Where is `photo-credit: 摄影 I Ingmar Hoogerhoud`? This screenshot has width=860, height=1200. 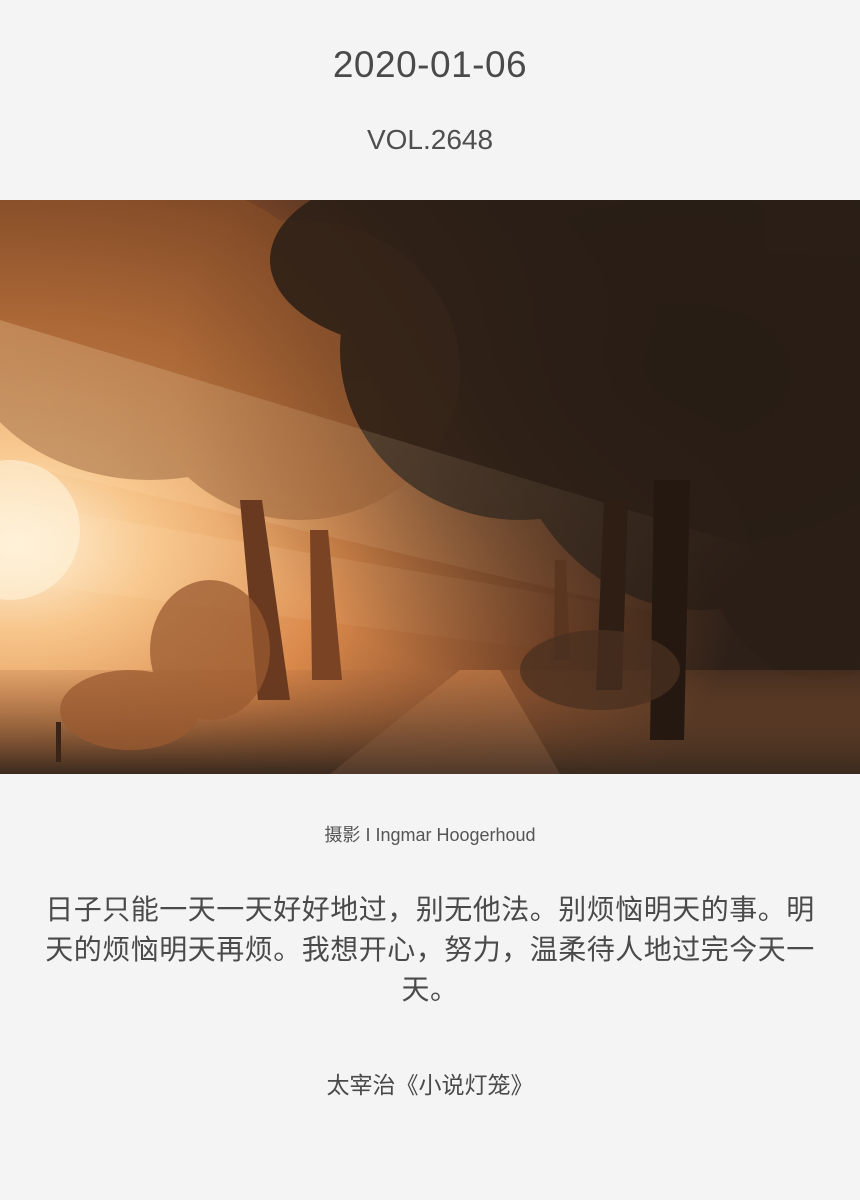 photo-credit: 摄影 I Ingmar Hoogerhoud is located at coordinates (430, 835).